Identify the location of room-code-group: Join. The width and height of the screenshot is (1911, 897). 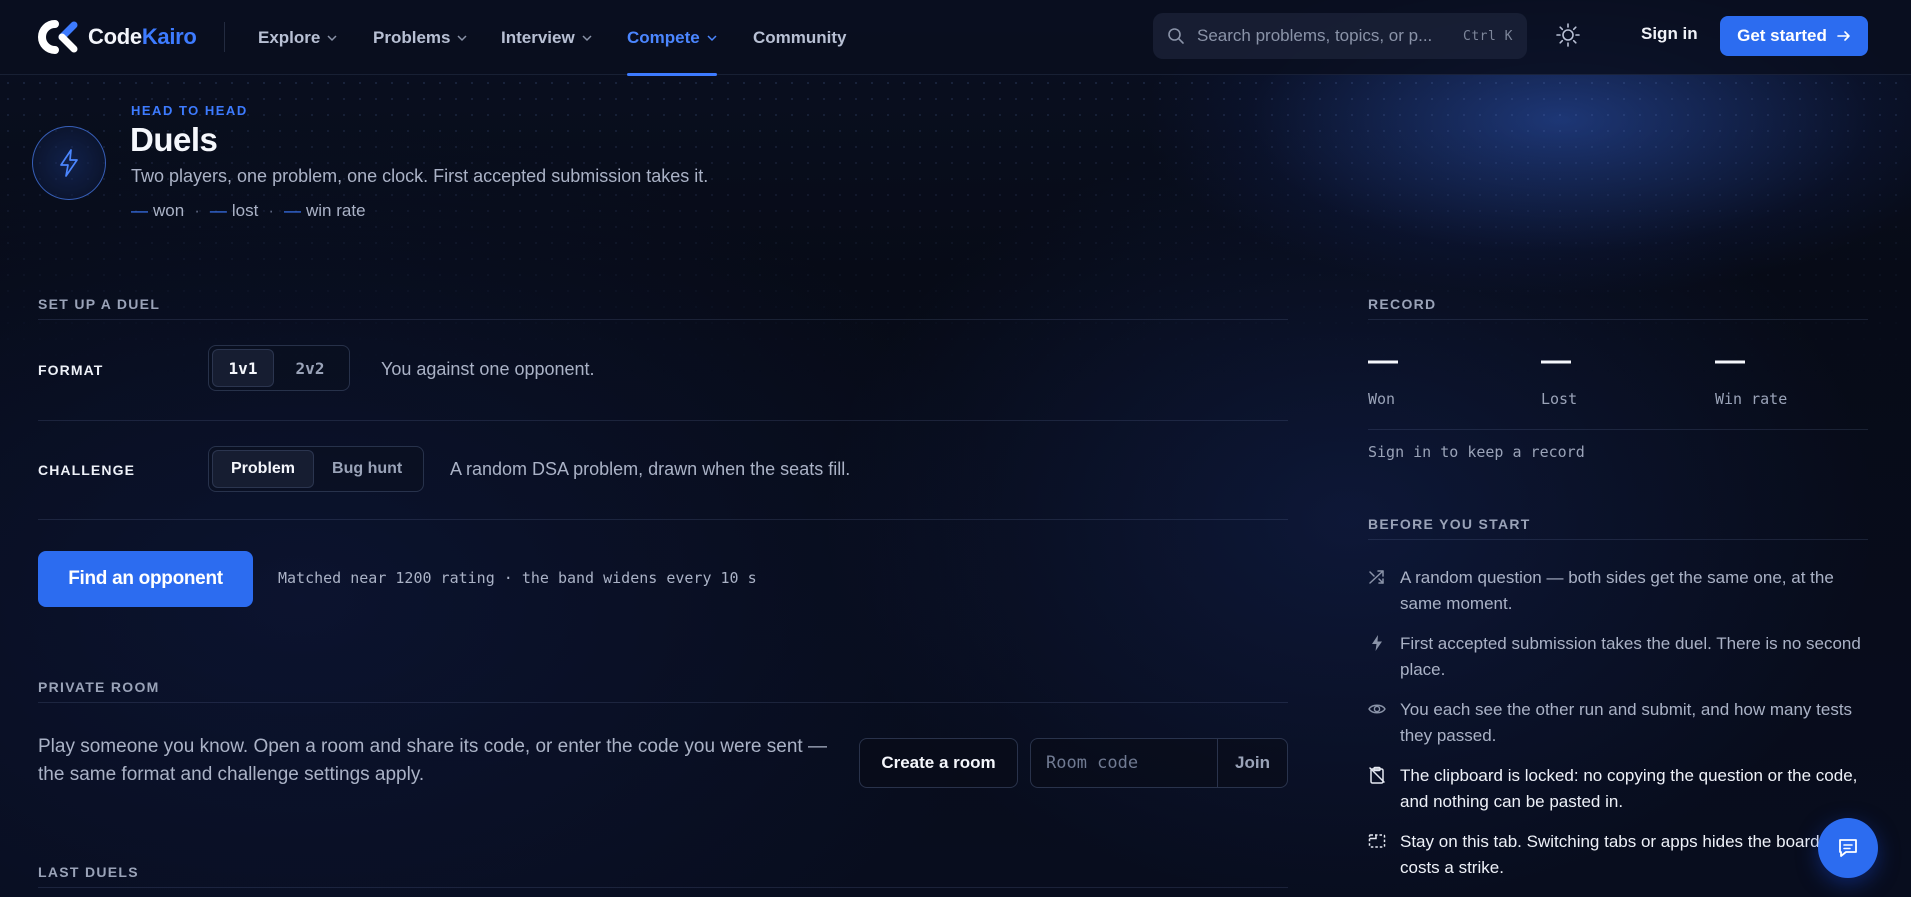
(1159, 763).